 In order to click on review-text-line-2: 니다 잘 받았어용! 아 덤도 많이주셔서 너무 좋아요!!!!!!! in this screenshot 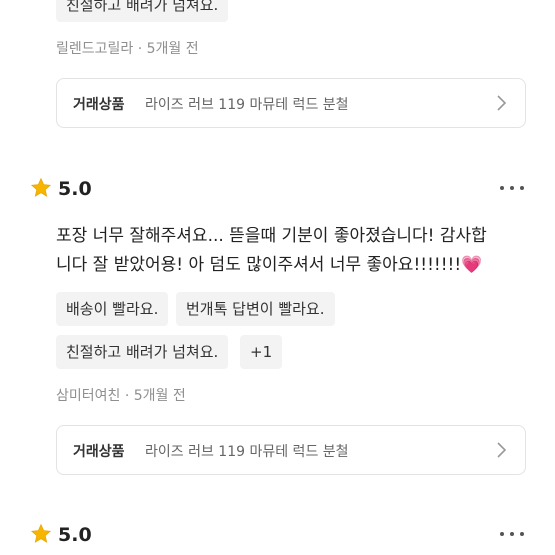, I will do `click(259, 265)`.